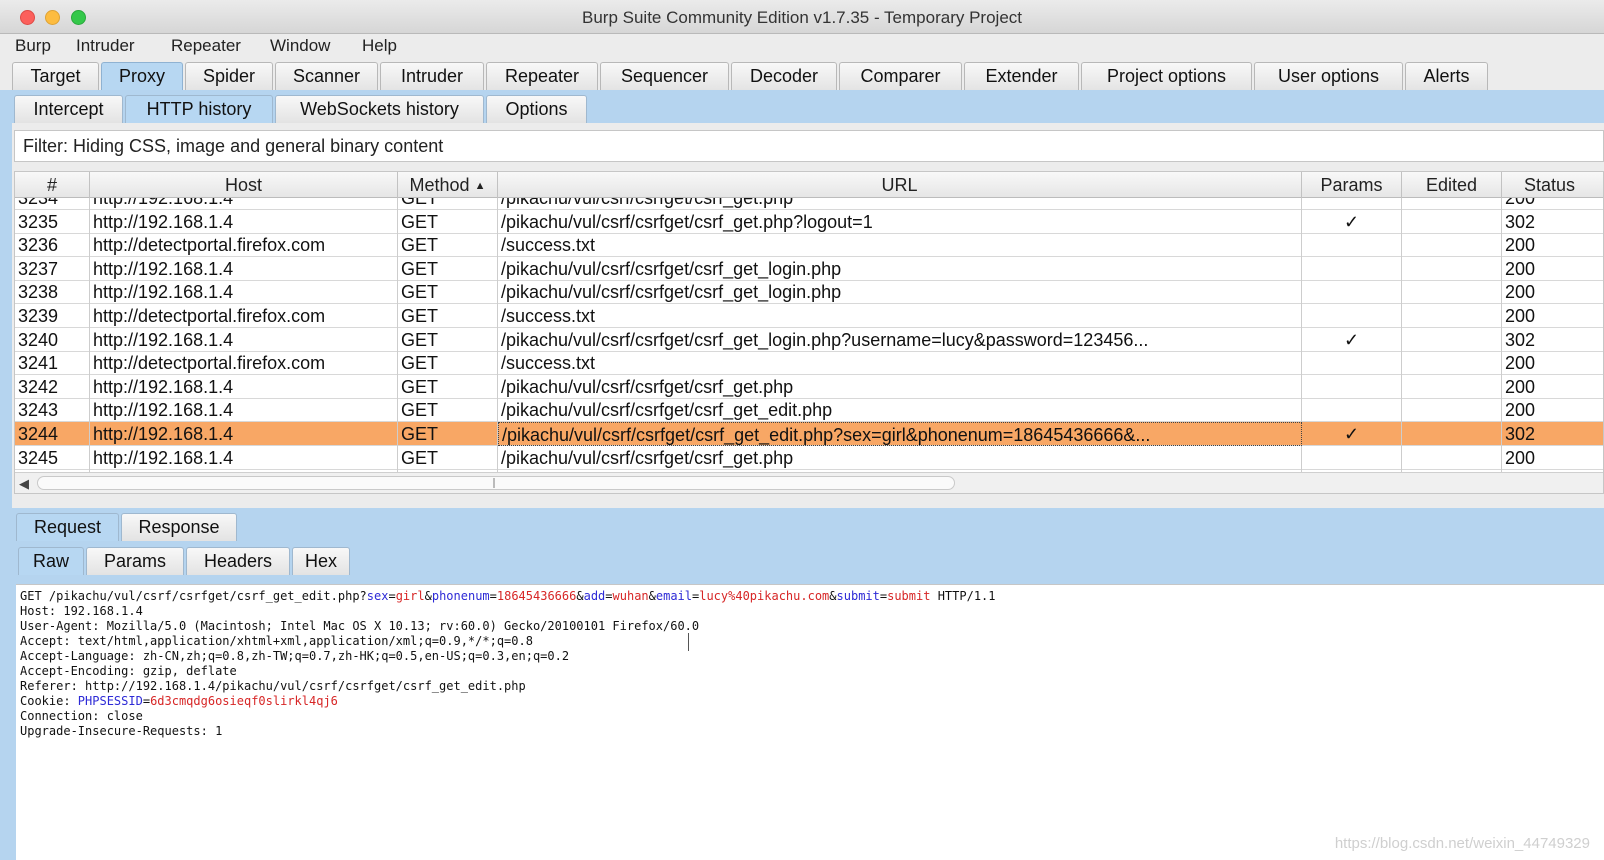 The height and width of the screenshot is (860, 1604). I want to click on tab-intercept: Intercept, so click(68, 109).